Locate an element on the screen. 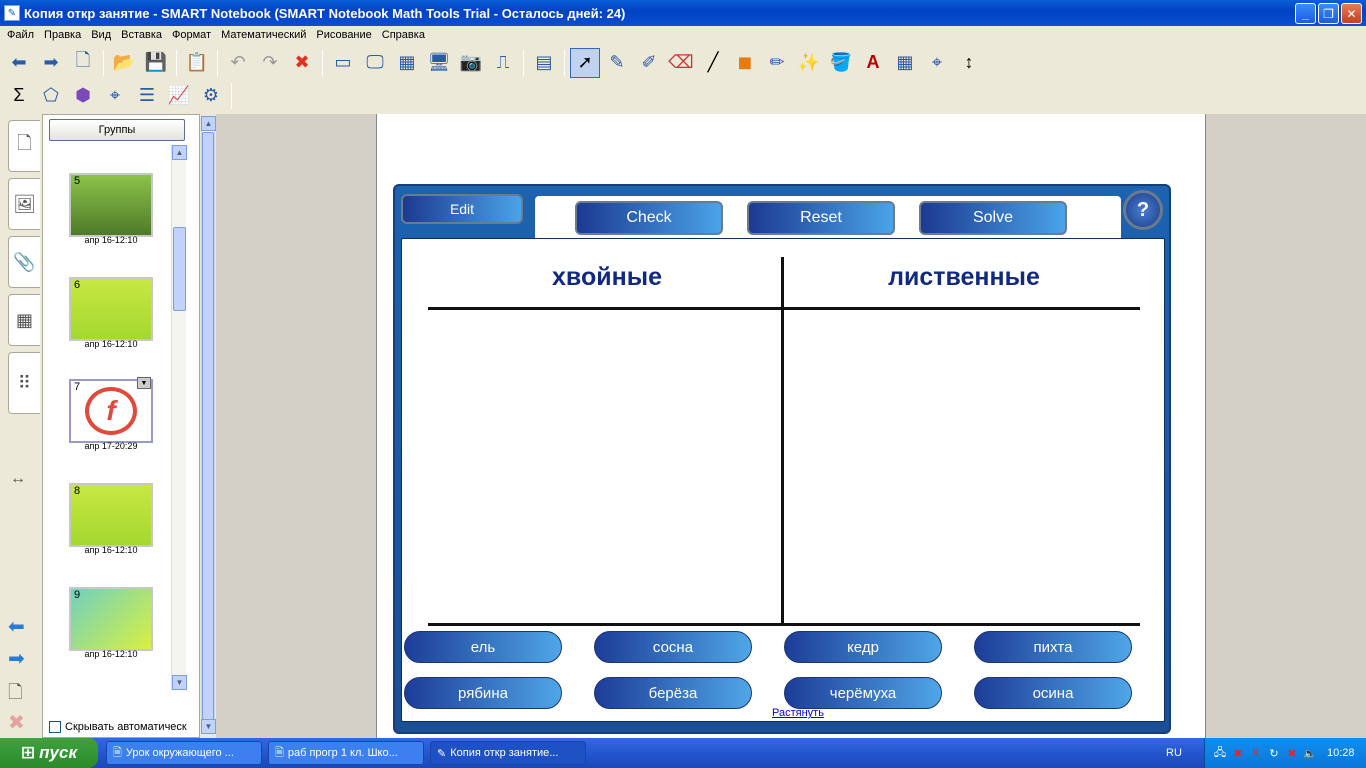 This screenshot has height=768, width=1366. menu-math: Математический is located at coordinates (263, 35).